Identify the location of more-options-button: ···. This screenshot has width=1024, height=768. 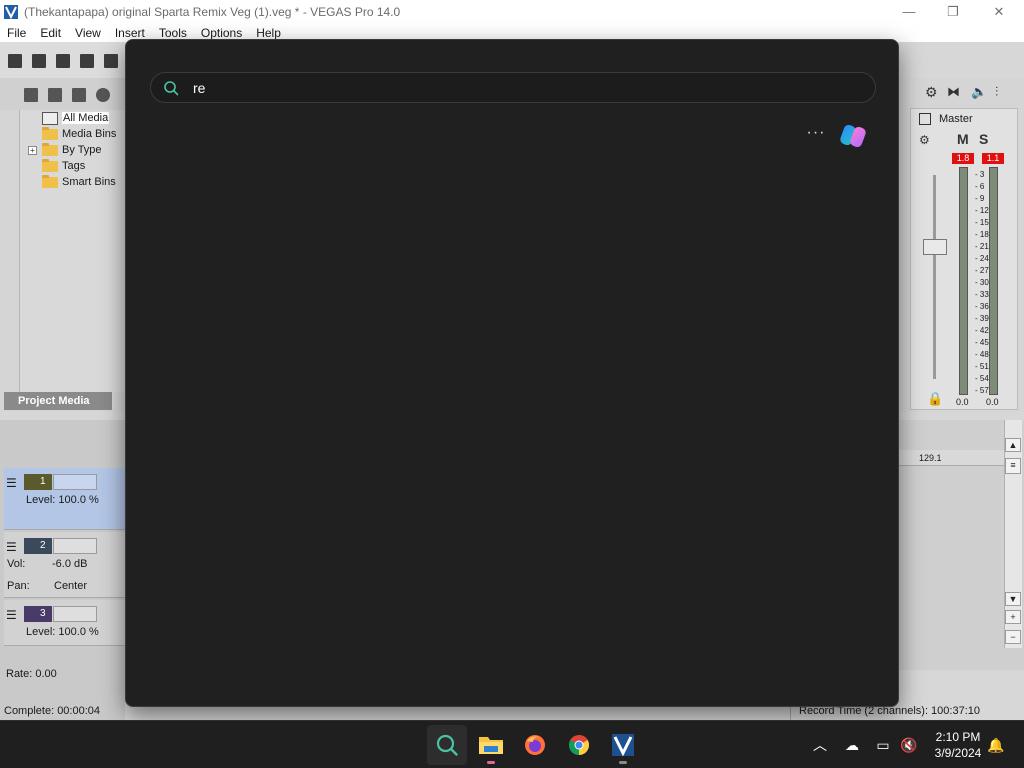
(816, 135).